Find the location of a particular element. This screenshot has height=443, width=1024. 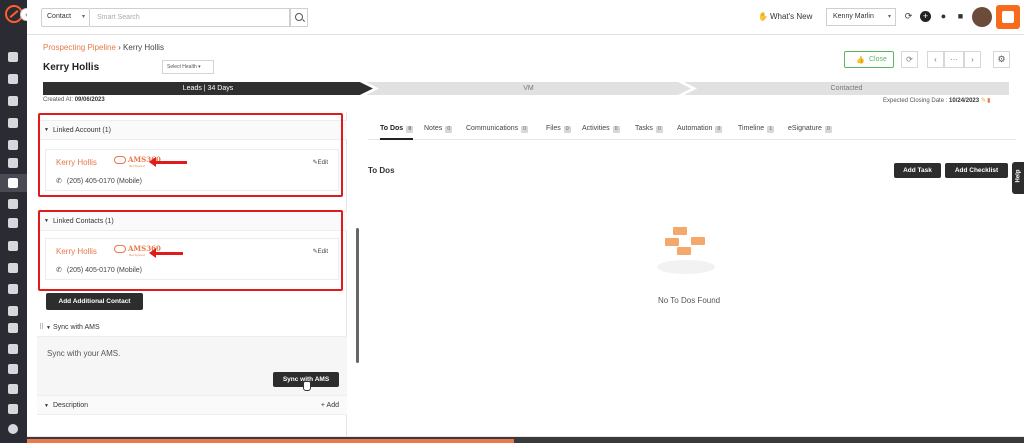

stage-leads: Leads | 34 Days is located at coordinates (208, 88).